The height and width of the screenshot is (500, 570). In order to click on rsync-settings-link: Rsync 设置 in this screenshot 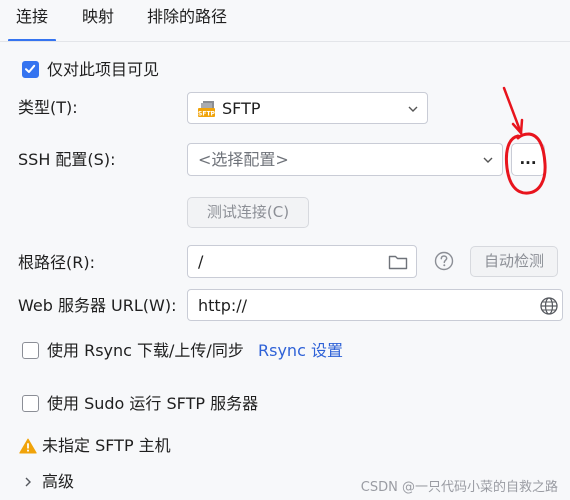, I will do `click(300, 351)`.